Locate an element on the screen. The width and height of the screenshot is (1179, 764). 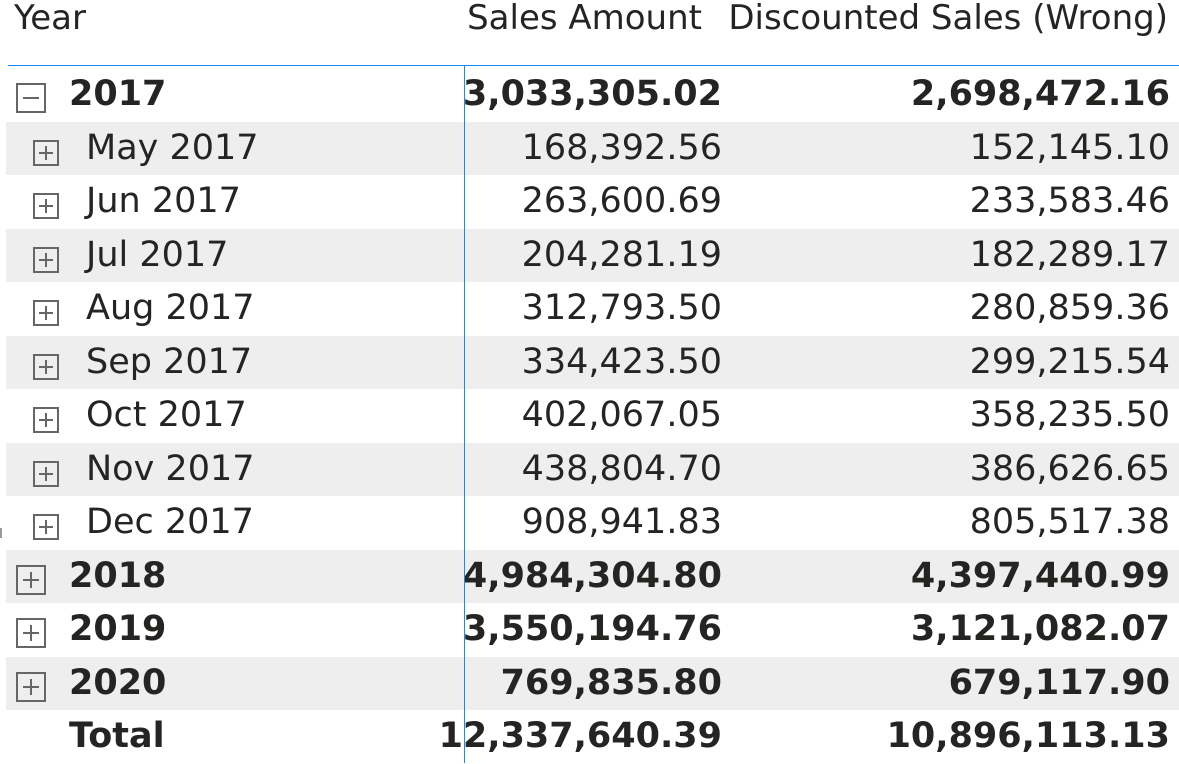
row-label: Jul 2017 is located at coordinates (157, 254).